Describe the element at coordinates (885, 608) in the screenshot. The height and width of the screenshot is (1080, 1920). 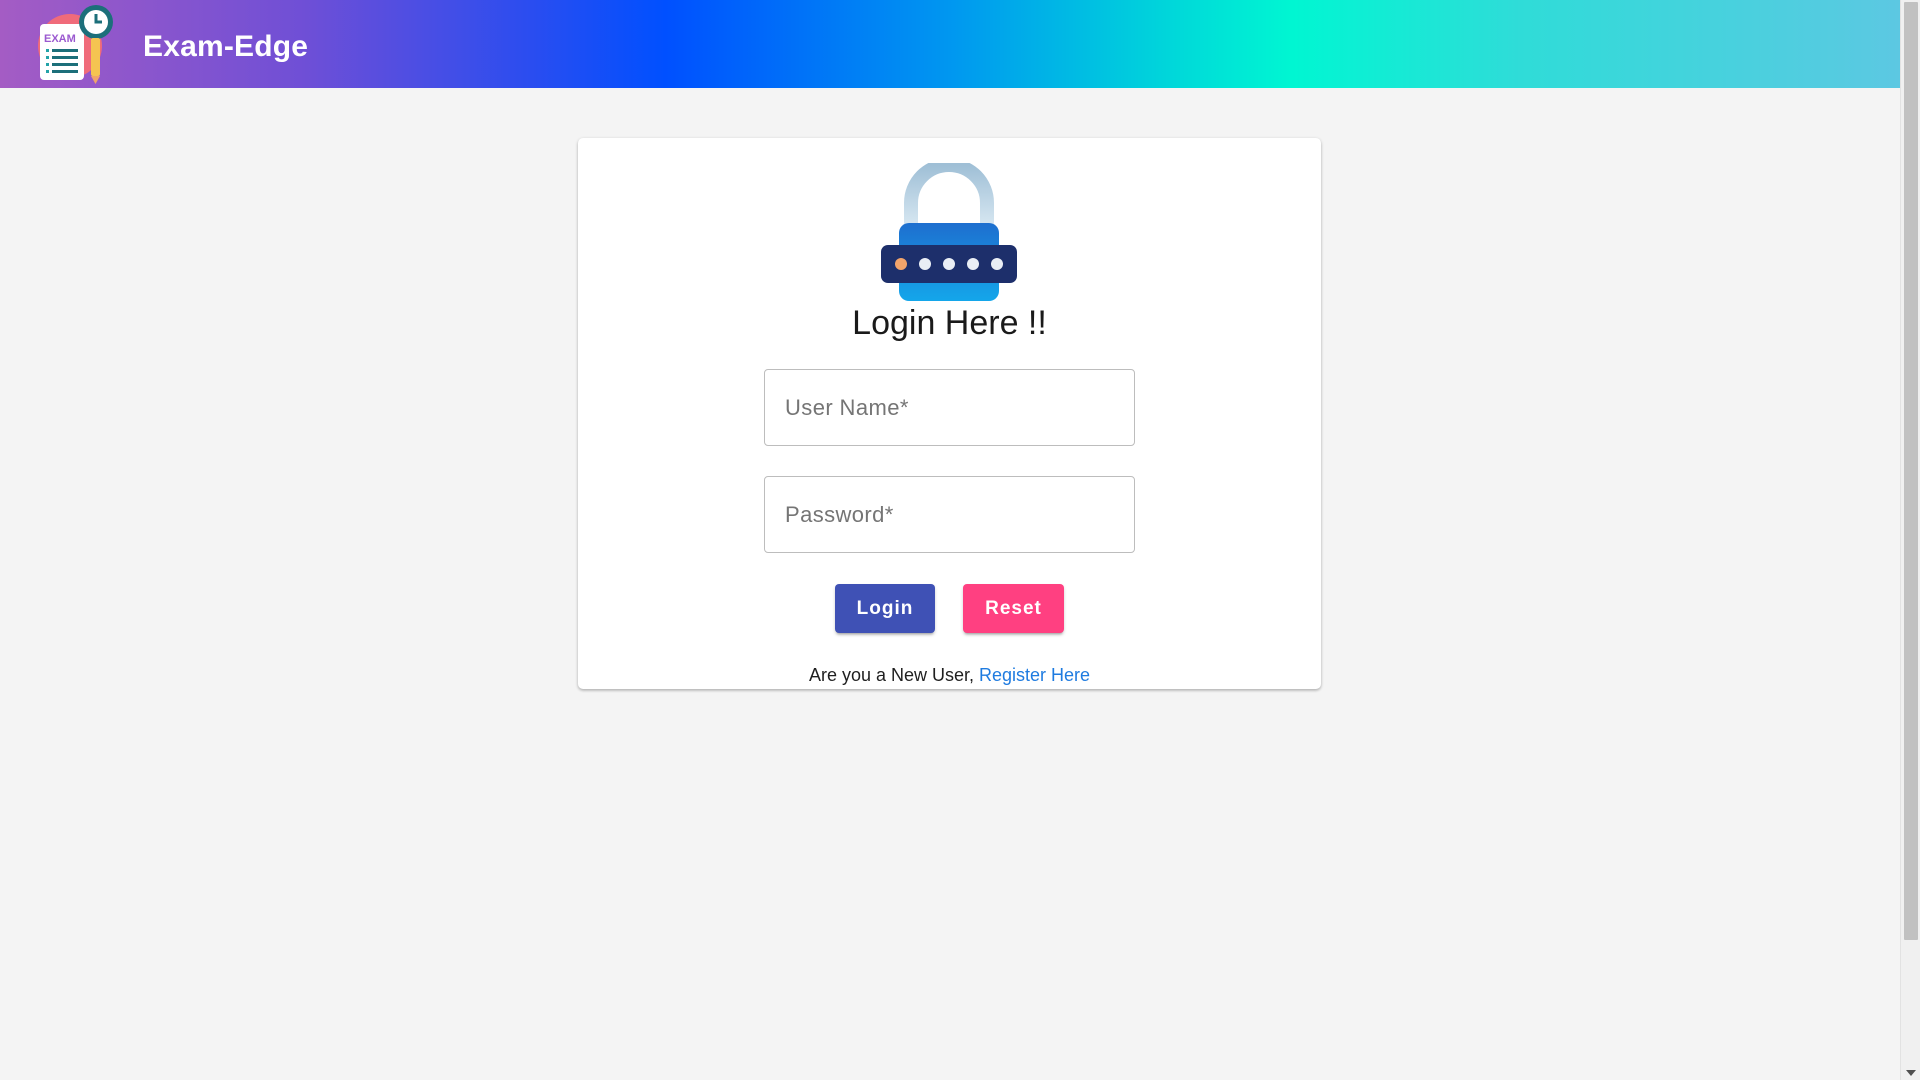
I see `login-button: Login` at that location.